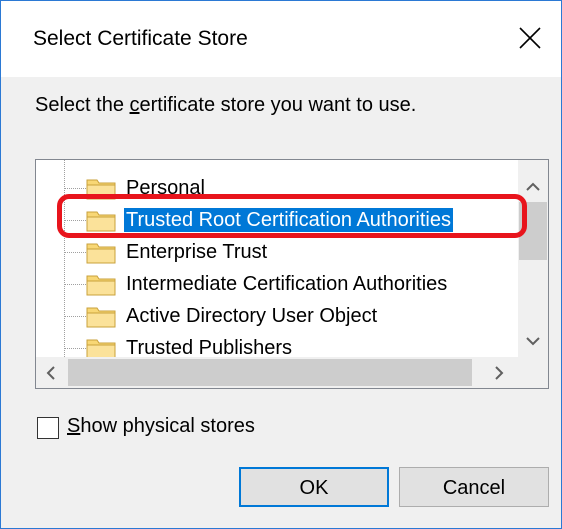 Image resolution: width=562 pixels, height=529 pixels. Describe the element at coordinates (277, 252) in the screenshot. I see `tree-item-enterprise-trust: Enterprise Trust` at that location.